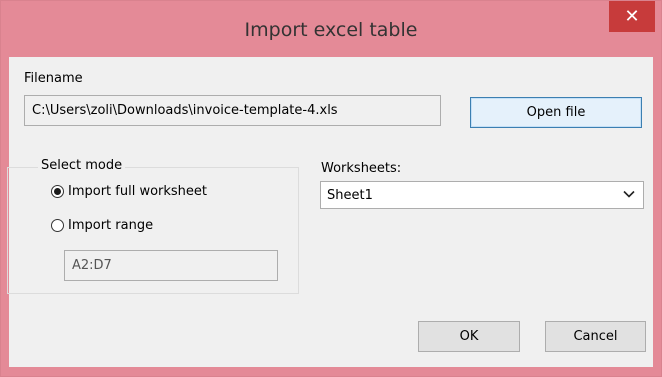  Describe the element at coordinates (82, 165) in the screenshot. I see `select-mode-legend: Select mode` at that location.